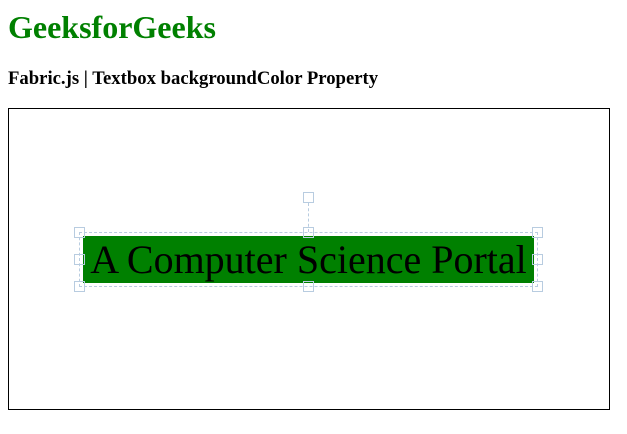  I want to click on resize-handle-middle-left, so click(79, 259).